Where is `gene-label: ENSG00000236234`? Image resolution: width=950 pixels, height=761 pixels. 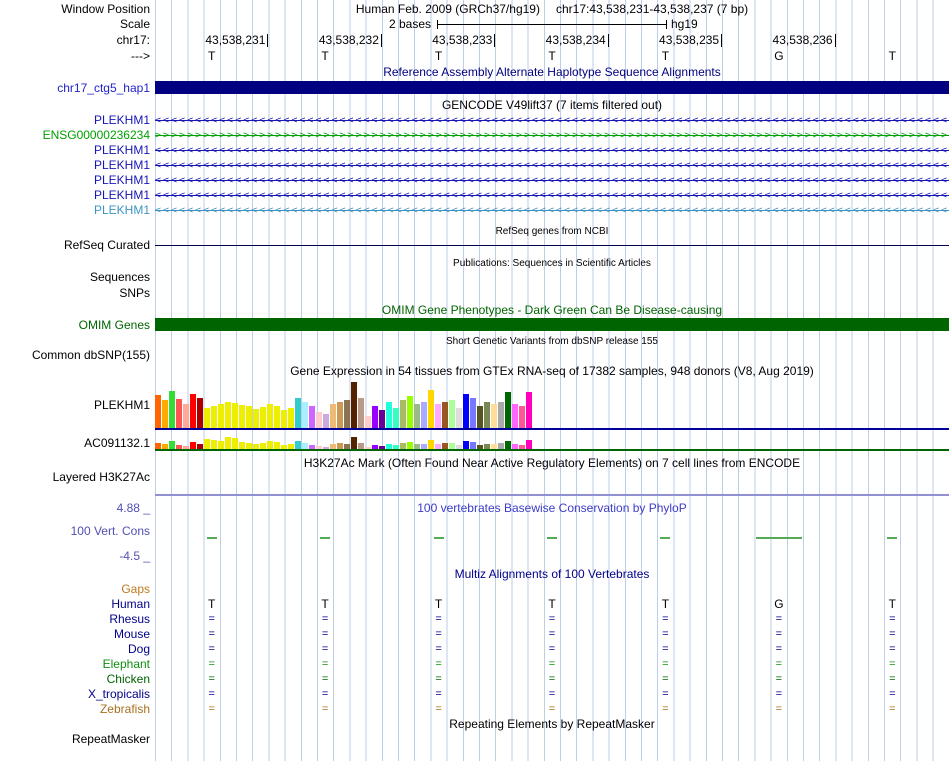
gene-label: ENSG00000236234 is located at coordinates (75, 135).